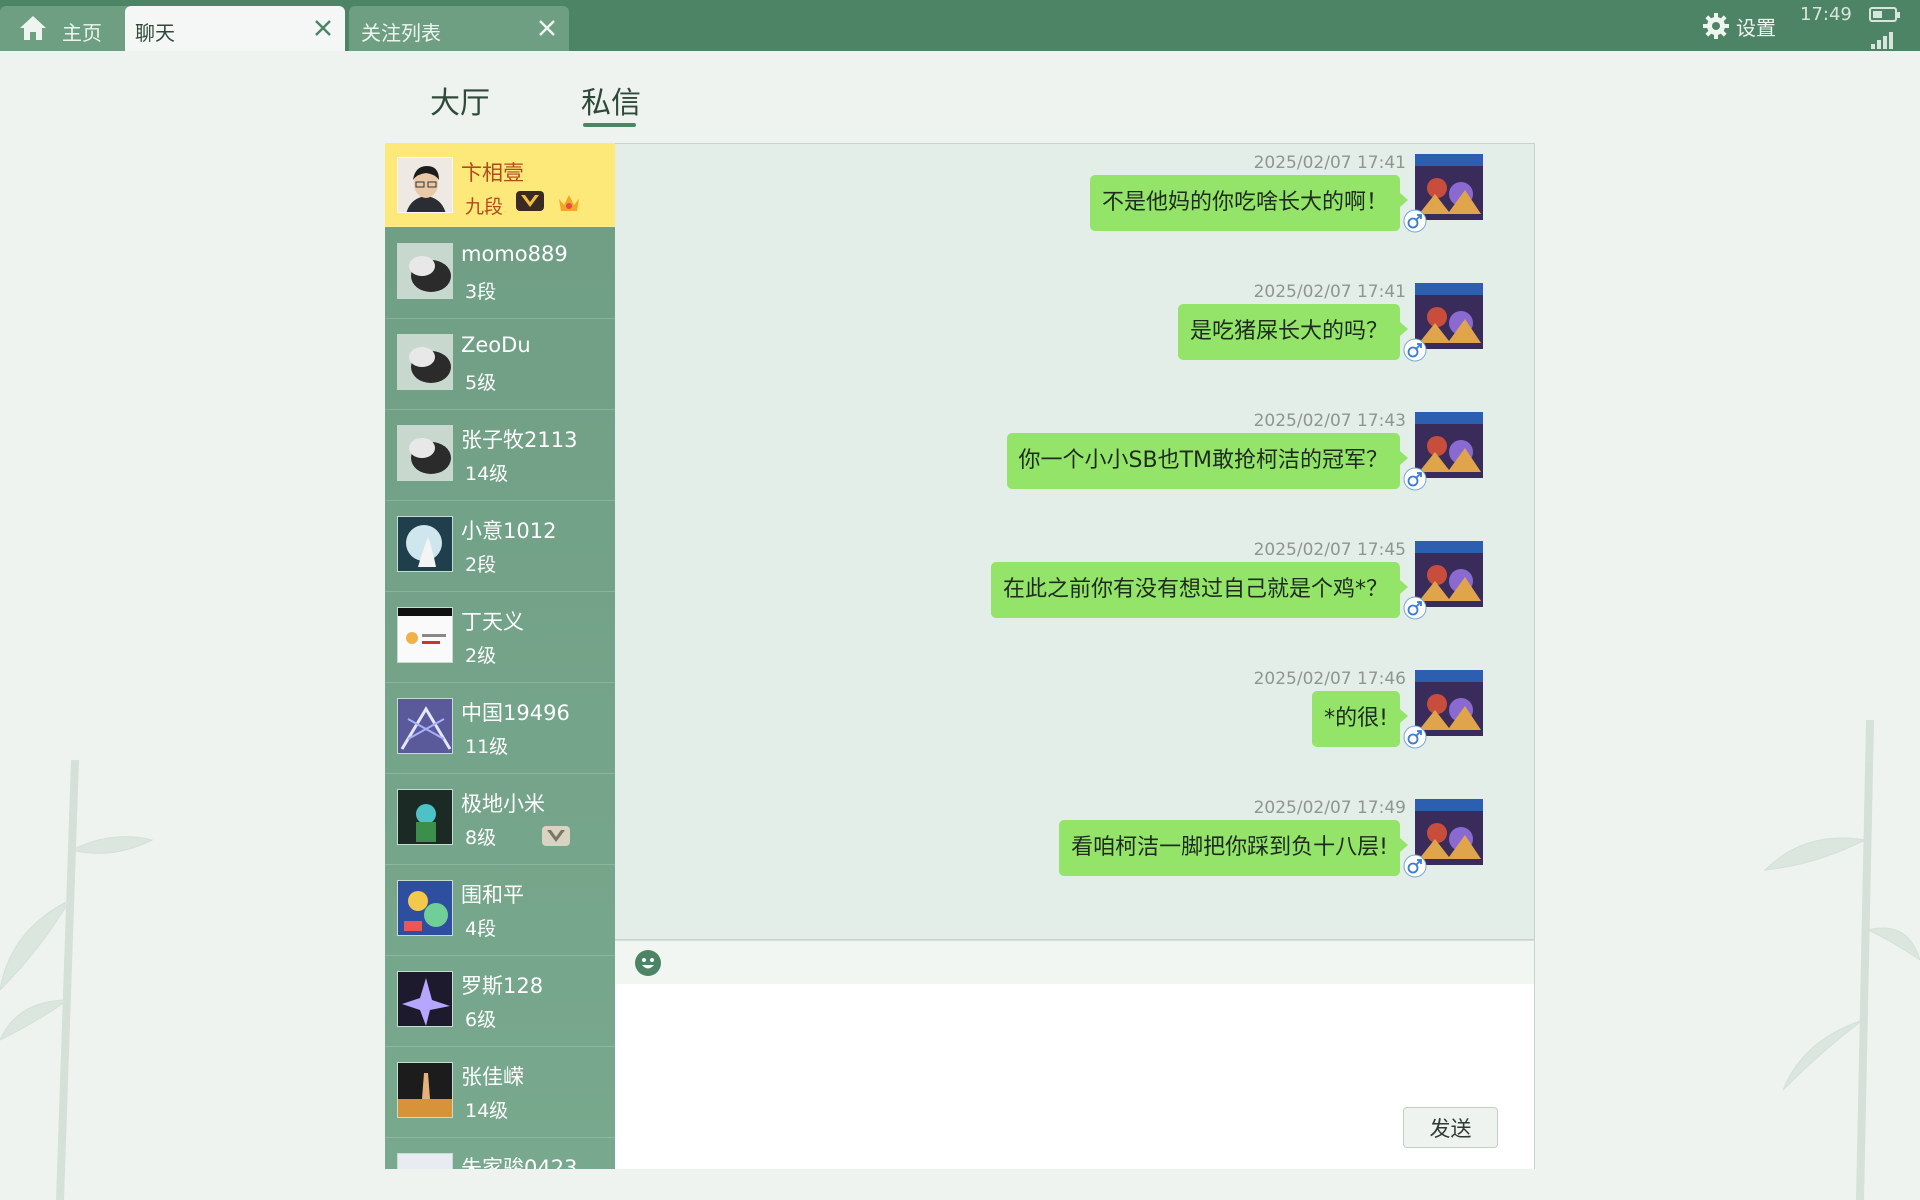 Image resolution: width=1920 pixels, height=1200 pixels. What do you see at coordinates (1075, 720) in the screenshot?
I see `chat-message: 2025/02/07 17:46 *的很!` at bounding box center [1075, 720].